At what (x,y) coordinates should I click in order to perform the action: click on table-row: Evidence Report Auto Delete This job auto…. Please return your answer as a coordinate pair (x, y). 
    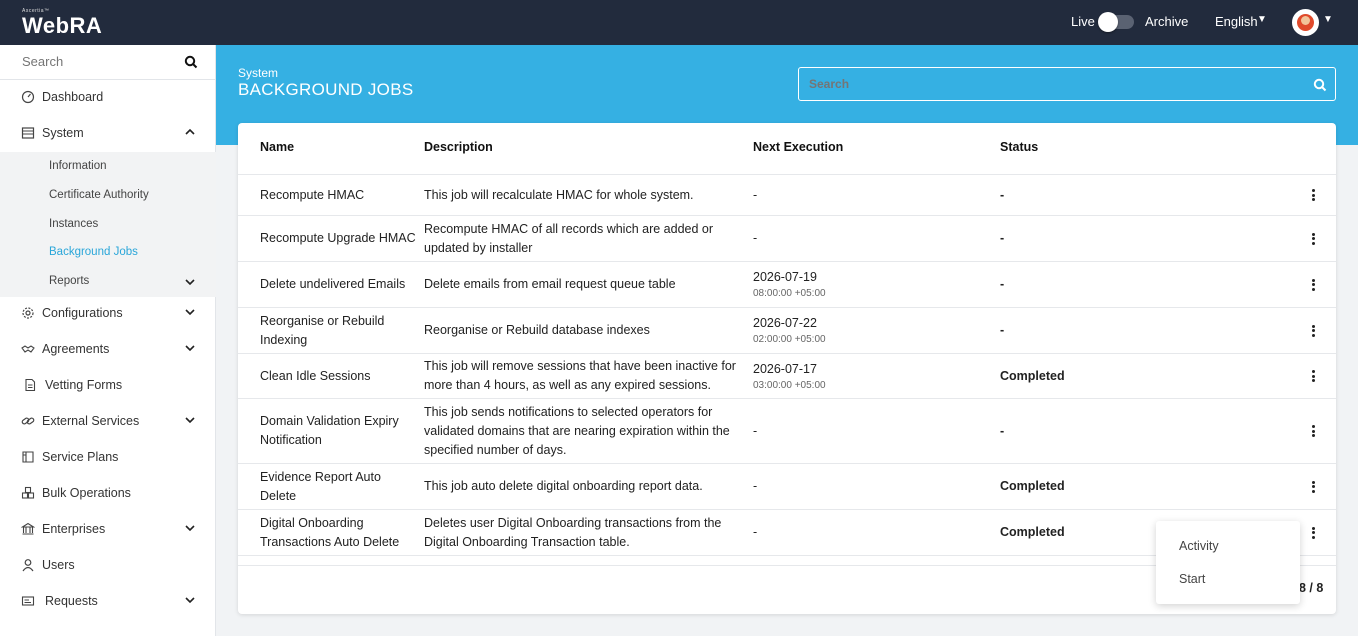
    Looking at the image, I should click on (787, 487).